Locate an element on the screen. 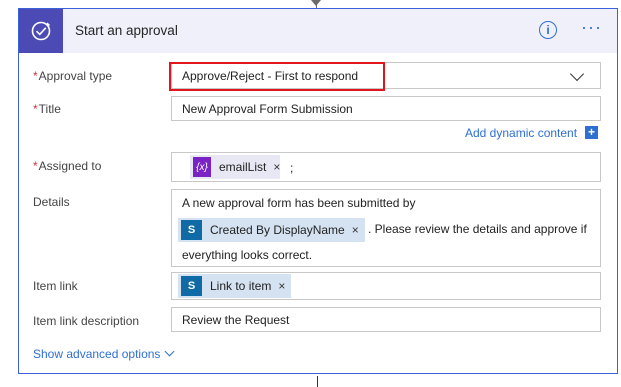  flow-connector-line is located at coordinates (317, 381).